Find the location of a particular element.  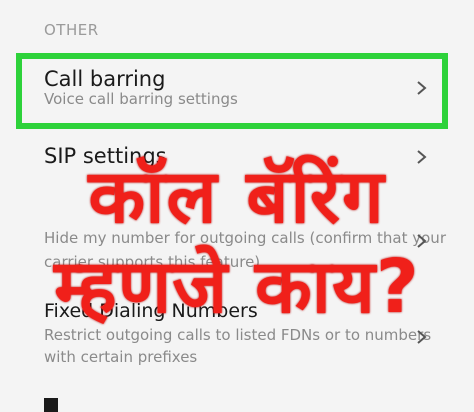

fixed-dialing-numbers-subtitle-line2: with certain prefixes is located at coordinates (121, 357).